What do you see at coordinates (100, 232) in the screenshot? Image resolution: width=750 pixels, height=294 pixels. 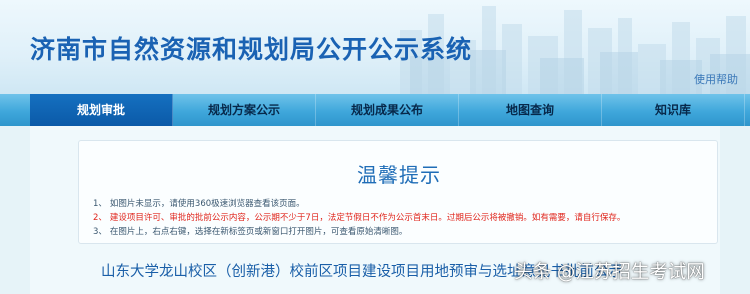 I see `notice-line-number: 3、` at bounding box center [100, 232].